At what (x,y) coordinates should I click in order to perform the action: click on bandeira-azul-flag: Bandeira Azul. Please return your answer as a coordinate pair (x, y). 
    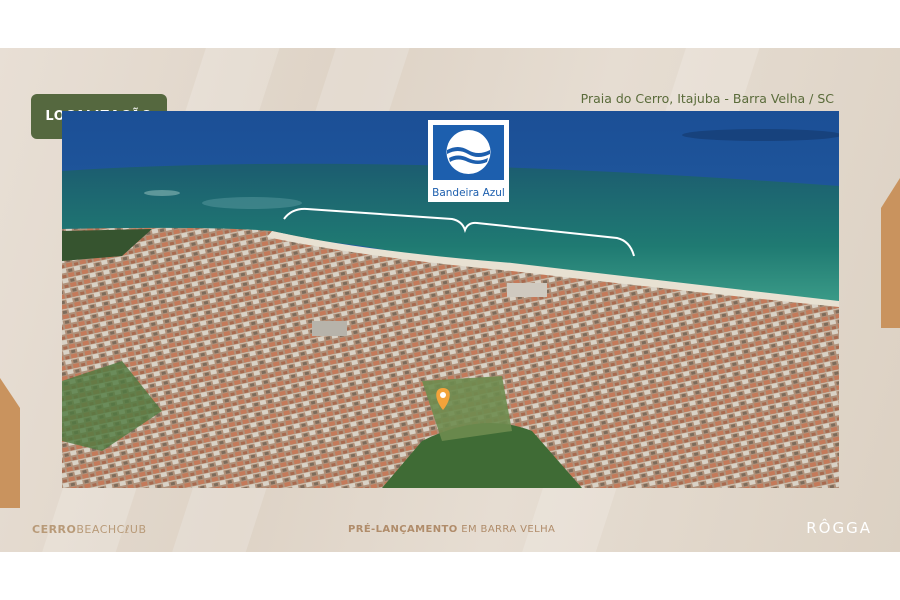
    Looking at the image, I should click on (468, 161).